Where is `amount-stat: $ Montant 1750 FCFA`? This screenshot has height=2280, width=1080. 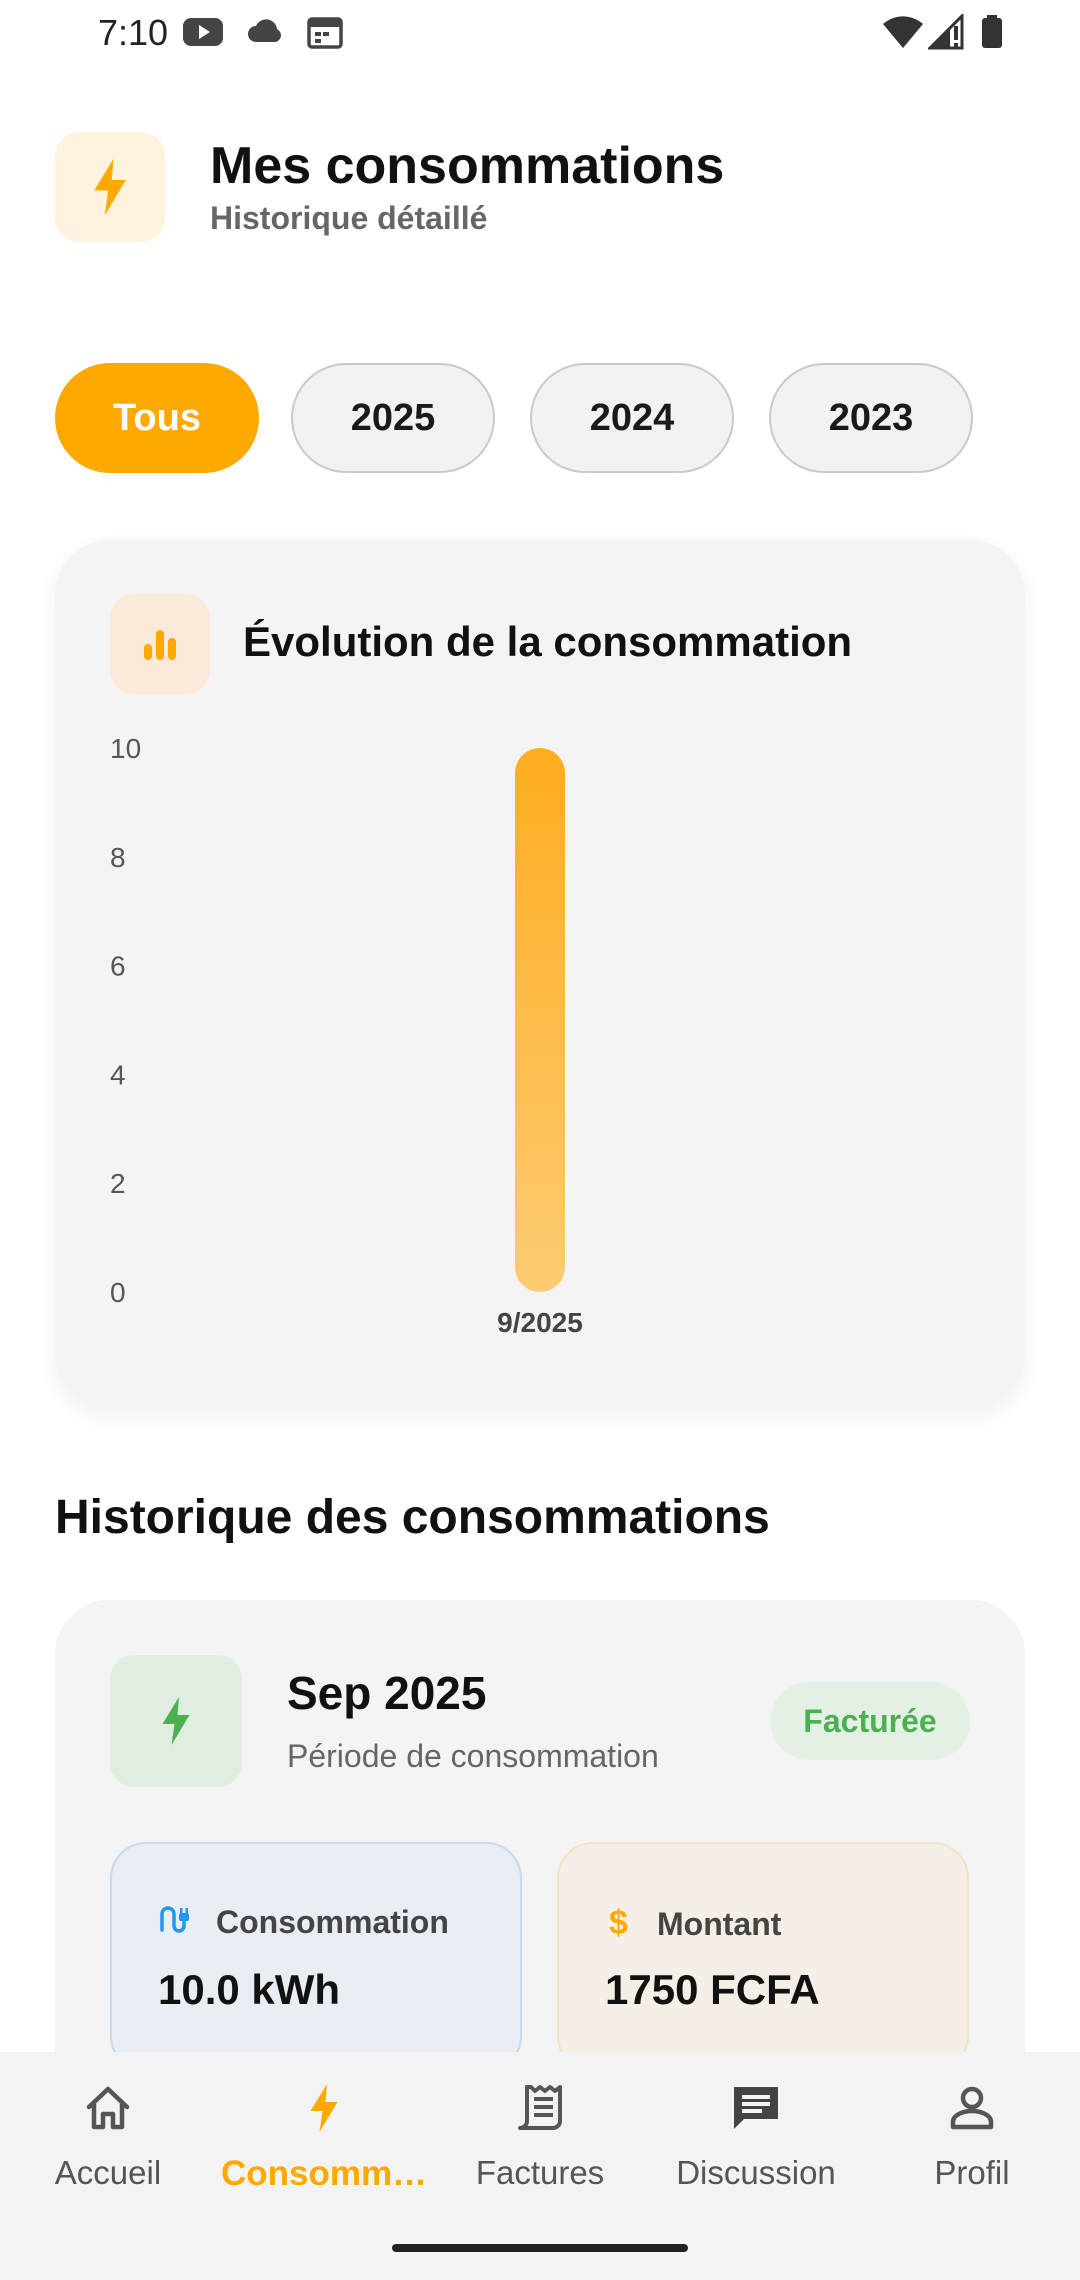 amount-stat: $ Montant 1750 FCFA is located at coordinates (763, 1957).